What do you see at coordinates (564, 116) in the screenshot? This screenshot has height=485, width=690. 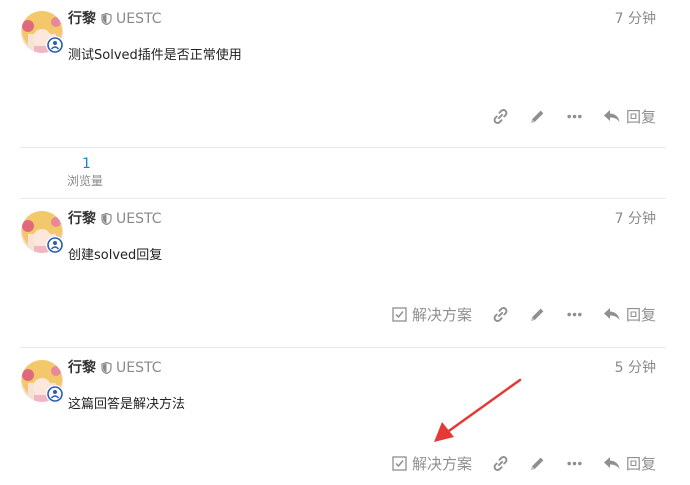 I see `post-actions: 回复` at bounding box center [564, 116].